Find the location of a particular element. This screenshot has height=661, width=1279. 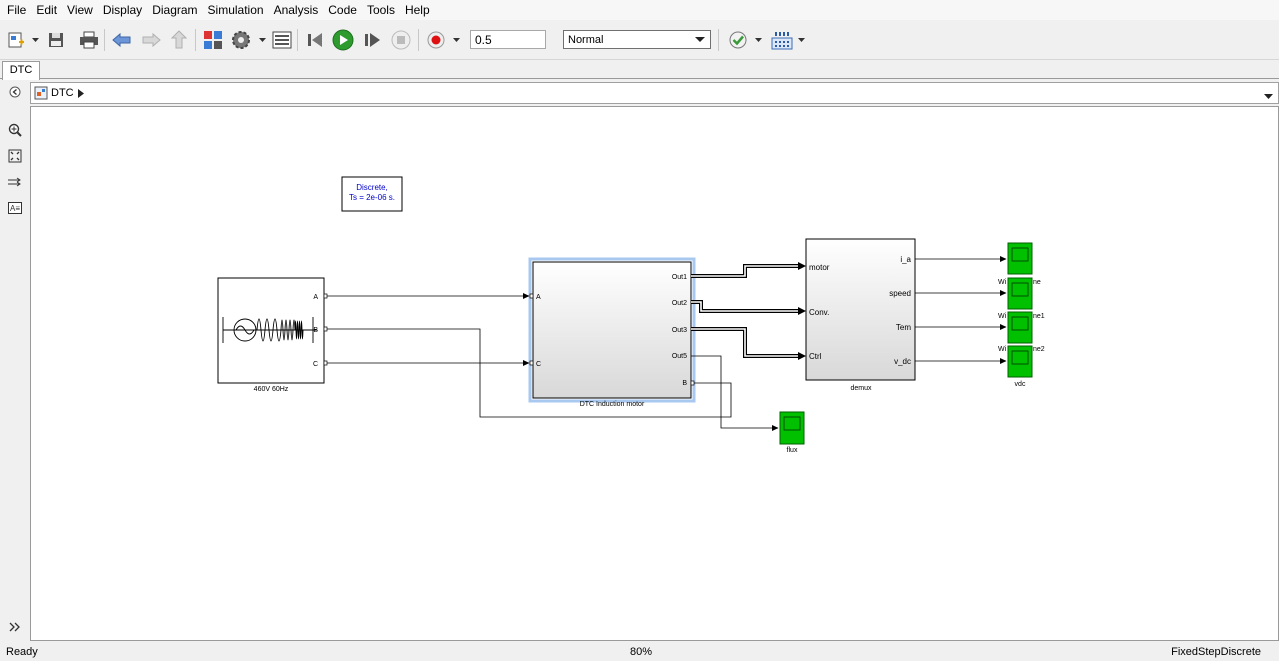

menu-tools: Tools is located at coordinates (381, 10).